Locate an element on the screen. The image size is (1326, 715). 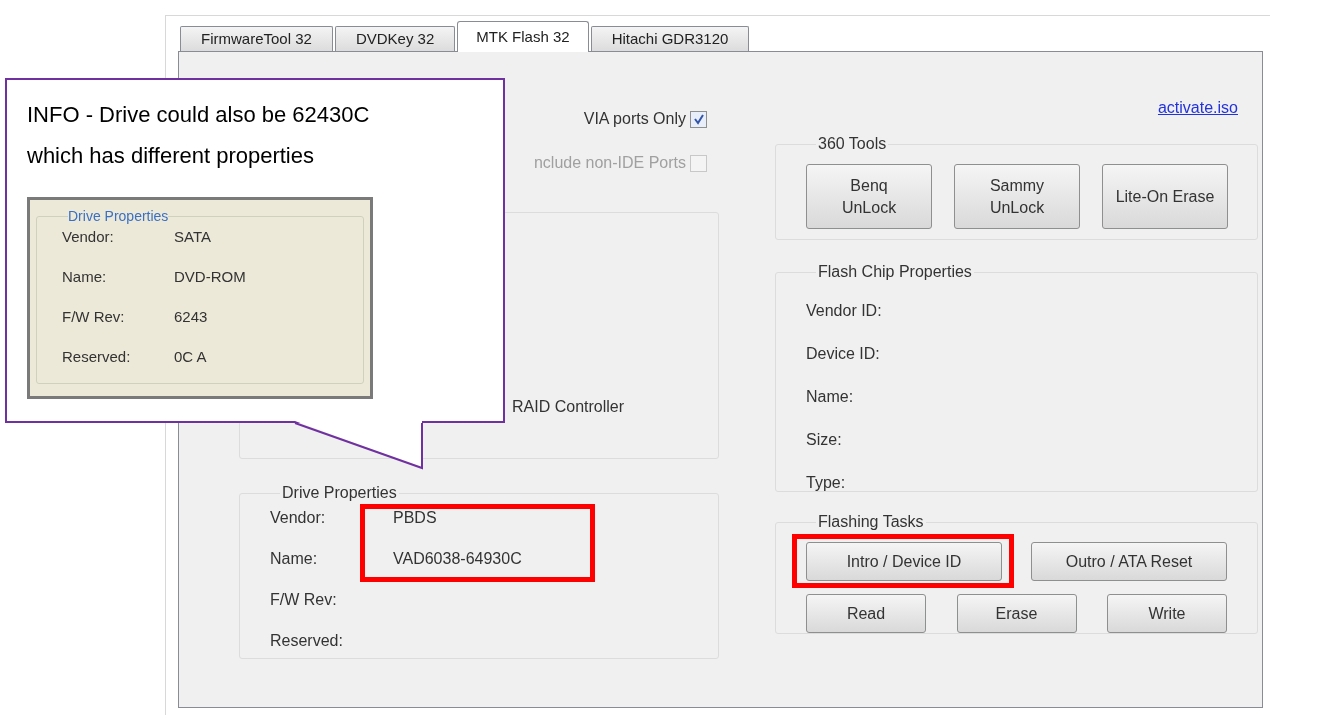
property-value: SATA is located at coordinates (192, 237).